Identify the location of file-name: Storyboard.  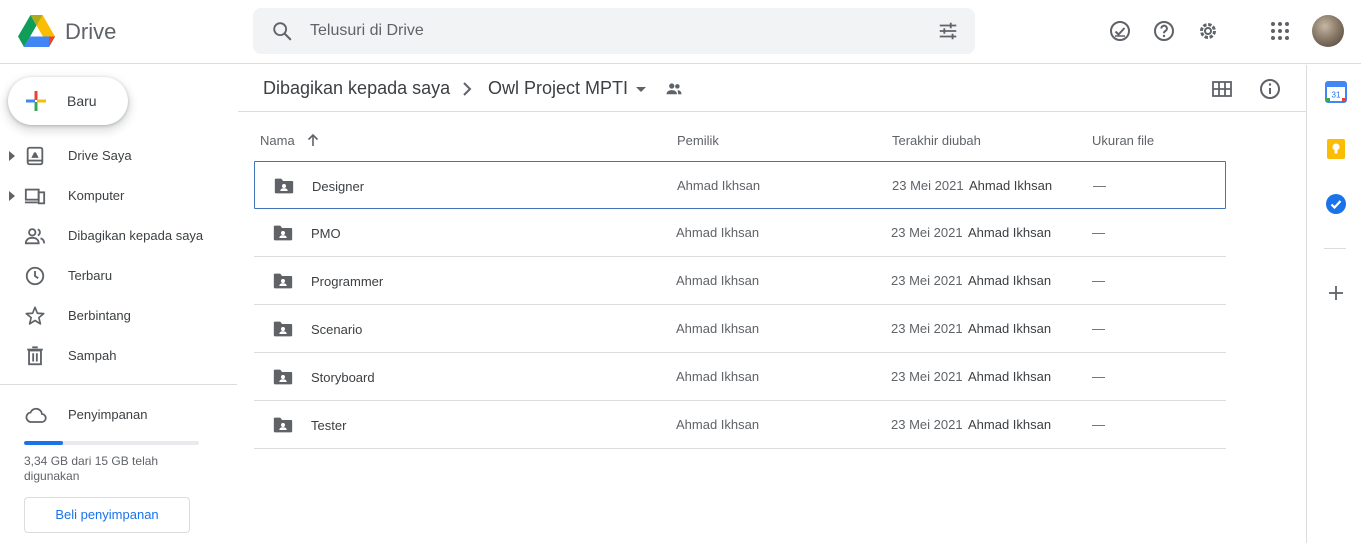
(343, 377).